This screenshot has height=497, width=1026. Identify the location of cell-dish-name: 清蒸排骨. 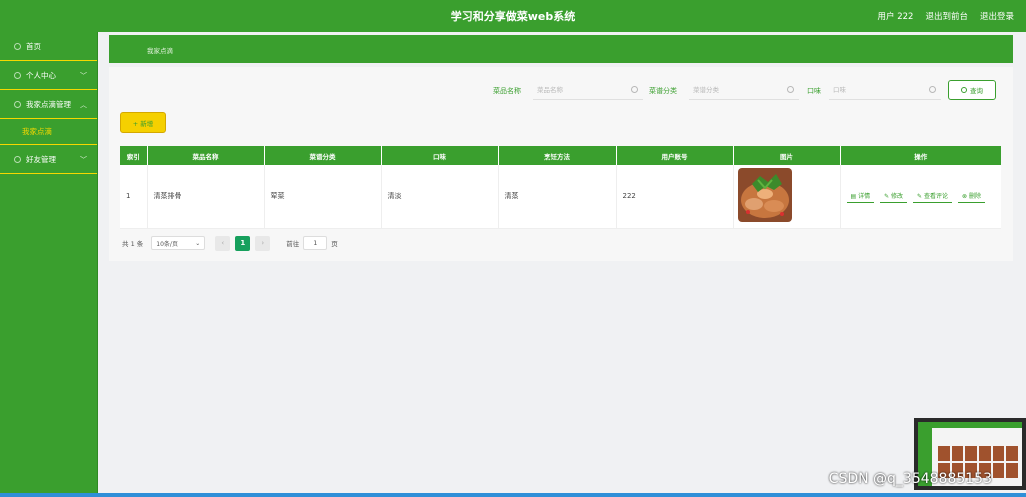
(206, 197).